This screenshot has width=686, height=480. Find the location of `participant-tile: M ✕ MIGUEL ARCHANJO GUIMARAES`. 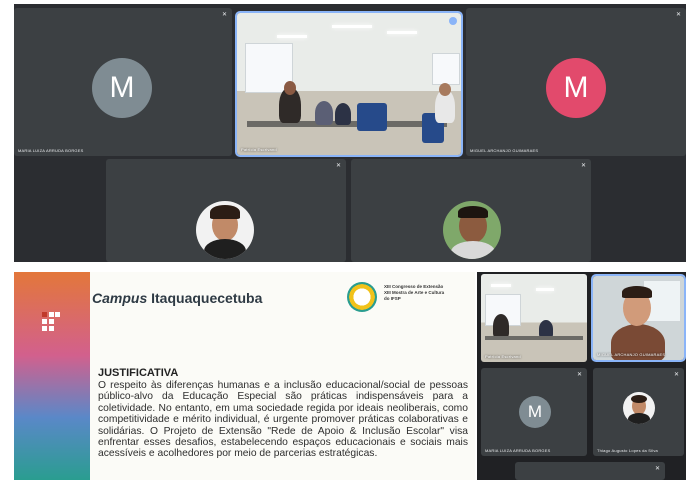

participant-tile: M ✕ MIGUEL ARCHANJO GUIMARAES is located at coordinates (576, 82).